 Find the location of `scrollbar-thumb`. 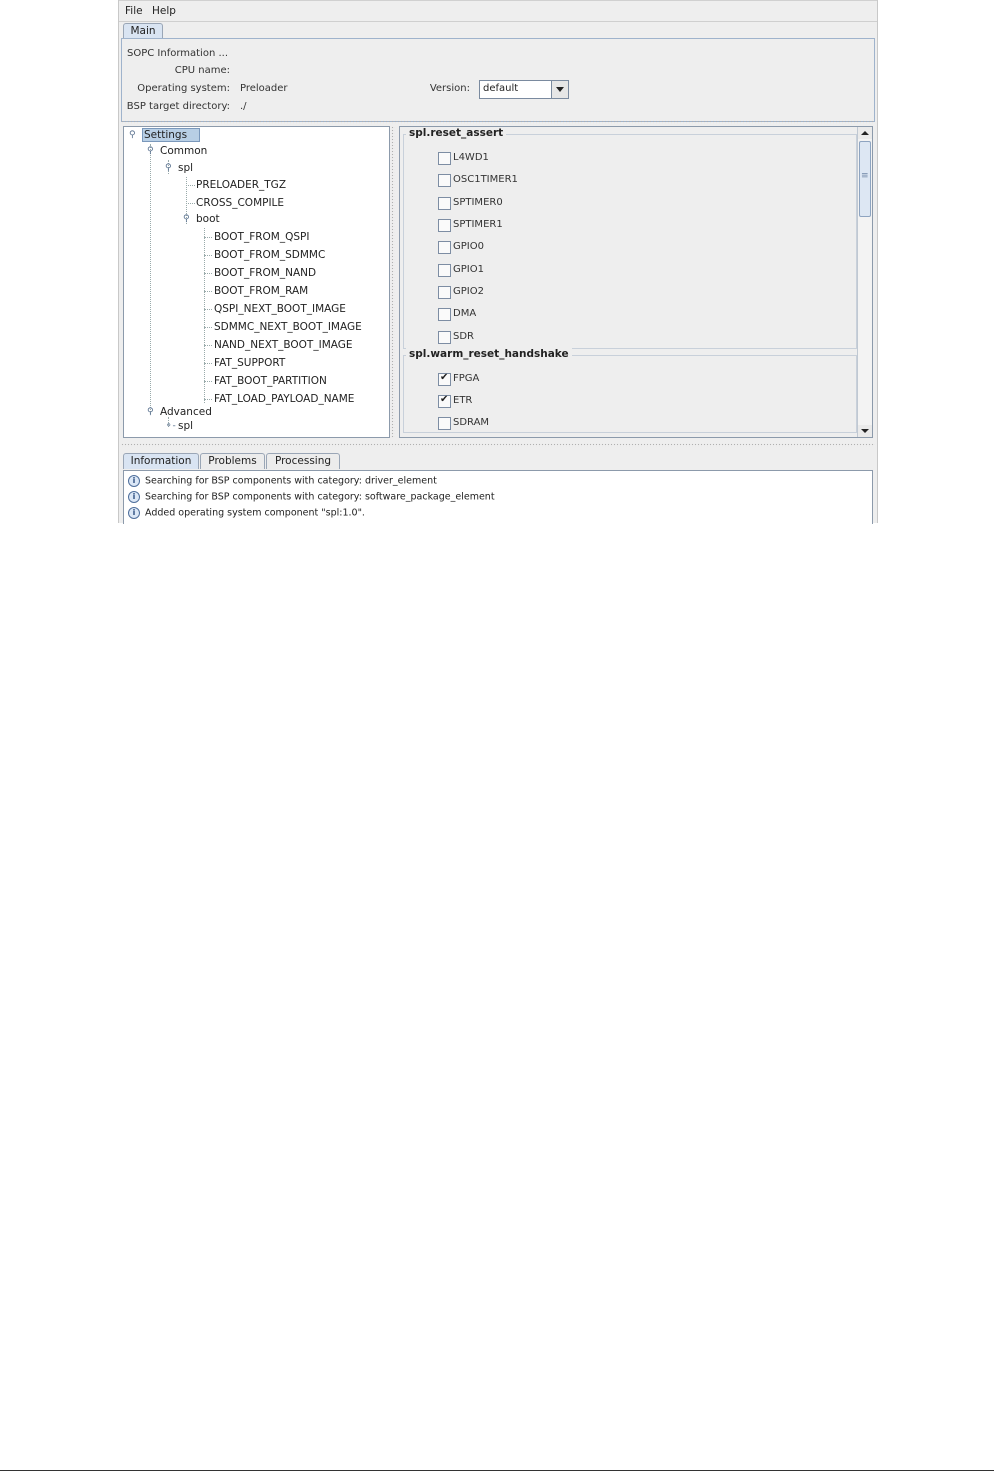

scrollbar-thumb is located at coordinates (865, 179).